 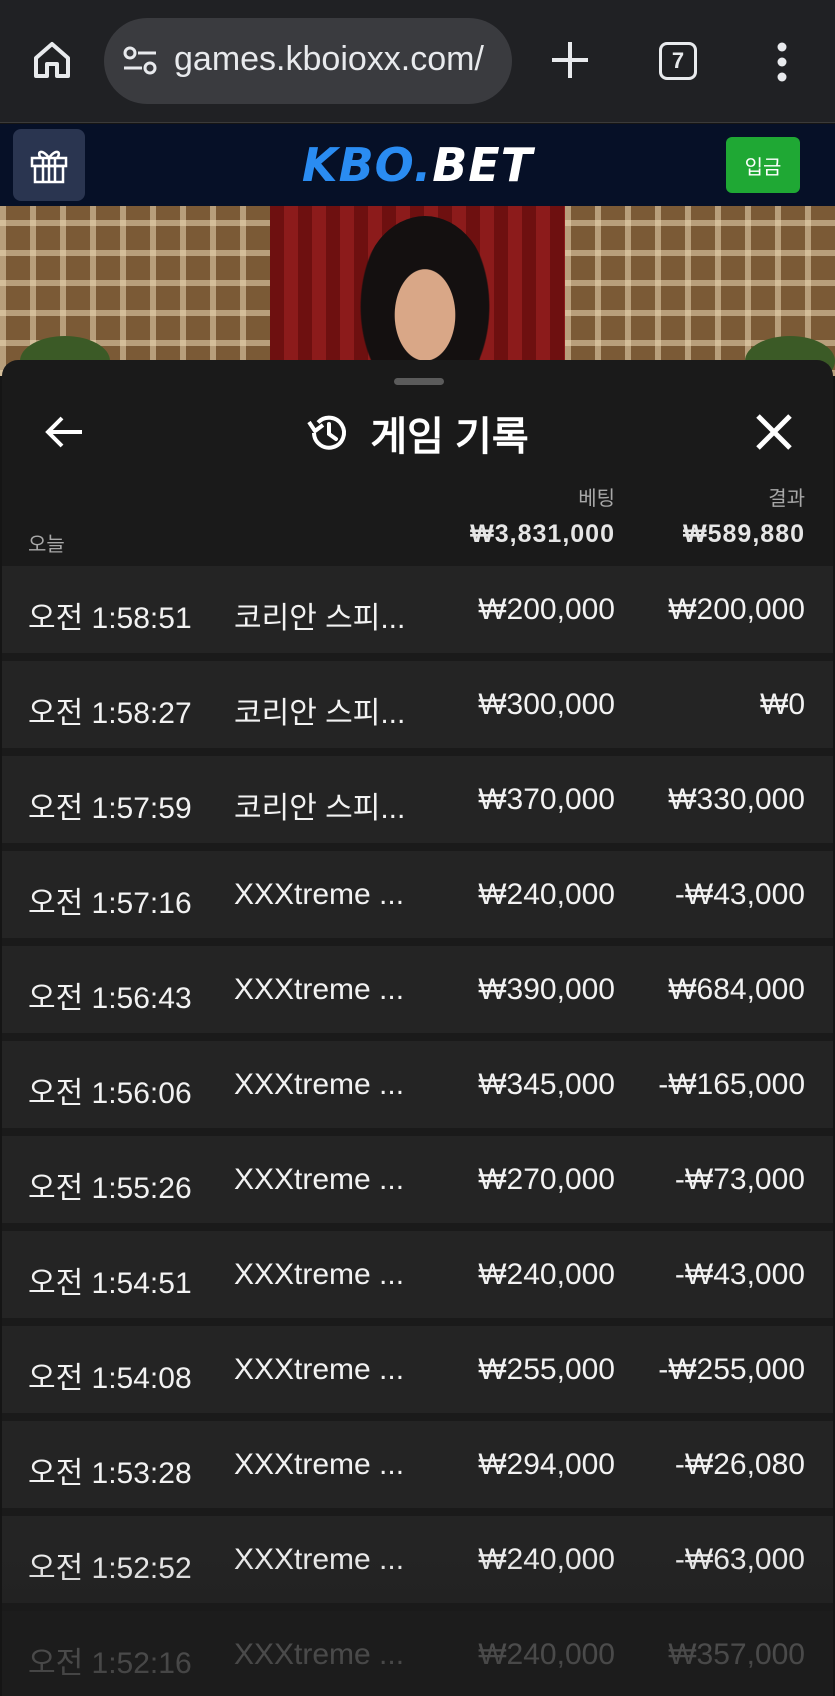 What do you see at coordinates (110, 1378) in the screenshot?
I see `row-time: 오전 1:54:08` at bounding box center [110, 1378].